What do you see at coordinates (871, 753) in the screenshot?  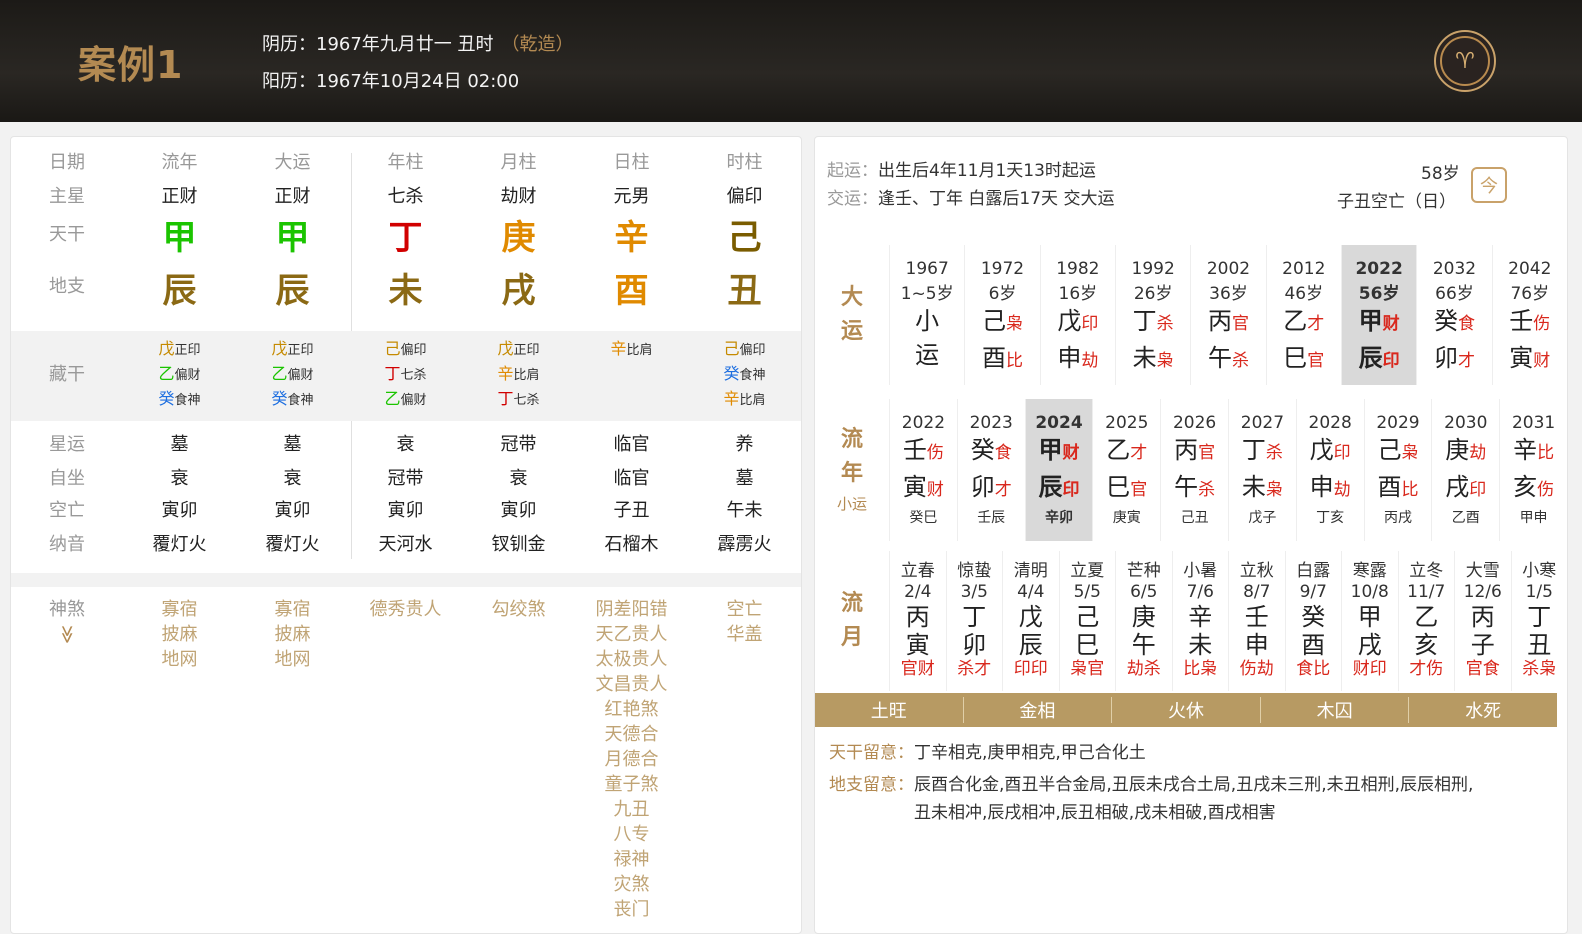 I see `tiangan-note-key: 天干留意：` at bounding box center [871, 753].